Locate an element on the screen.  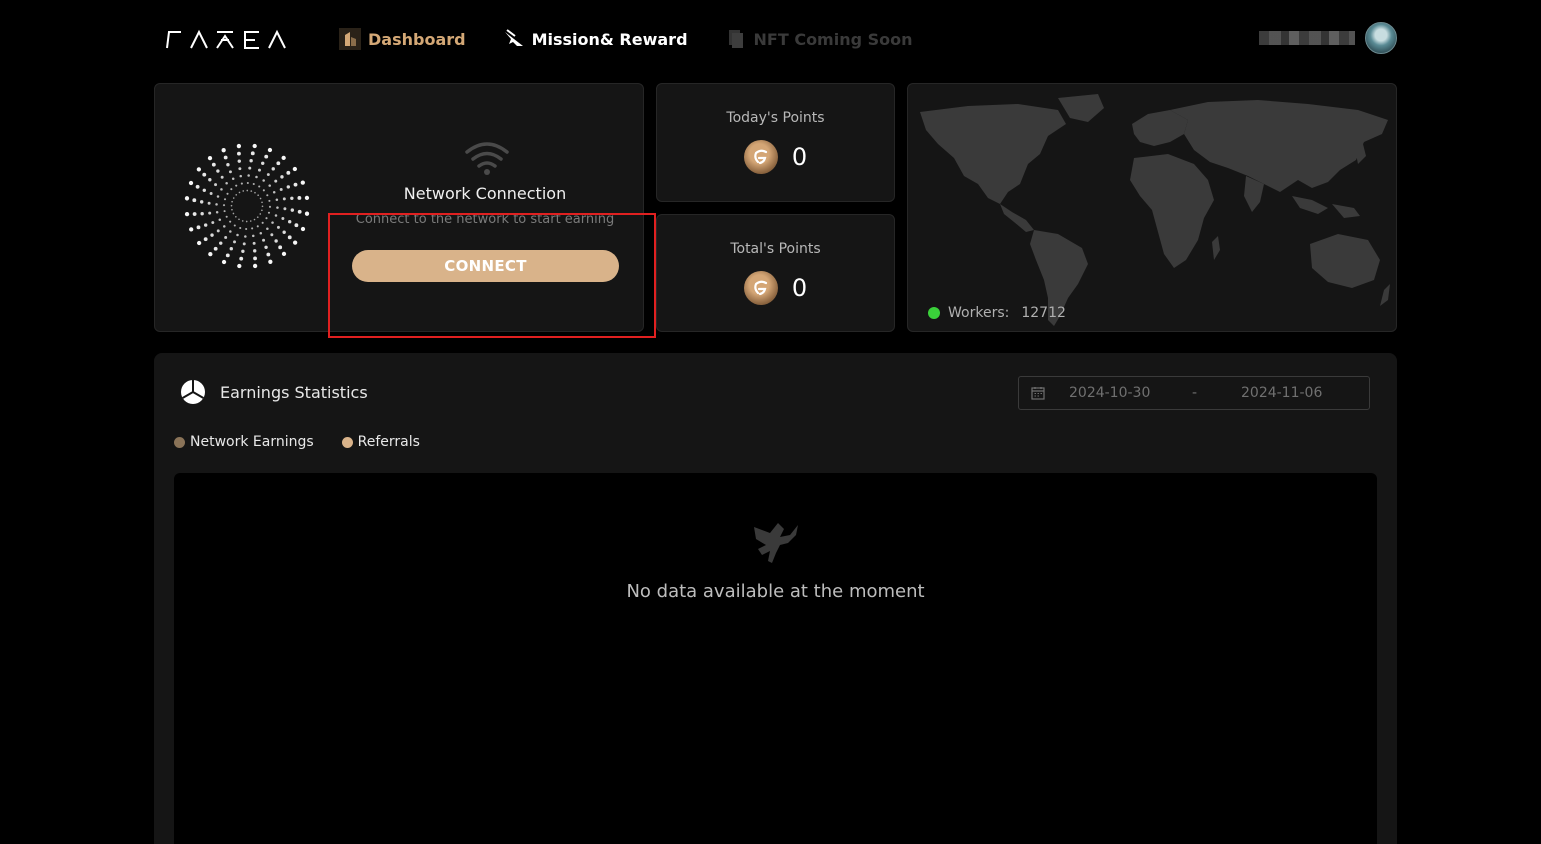
nav-mission-reward: Mission& Reward is located at coordinates (595, 39).